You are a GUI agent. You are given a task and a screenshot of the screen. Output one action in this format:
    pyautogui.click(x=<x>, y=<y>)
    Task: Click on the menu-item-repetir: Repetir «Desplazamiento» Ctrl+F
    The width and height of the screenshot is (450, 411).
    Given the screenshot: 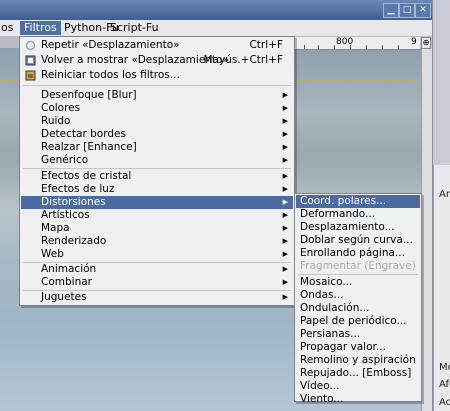 What is the action you would take?
    pyautogui.click(x=157, y=45)
    